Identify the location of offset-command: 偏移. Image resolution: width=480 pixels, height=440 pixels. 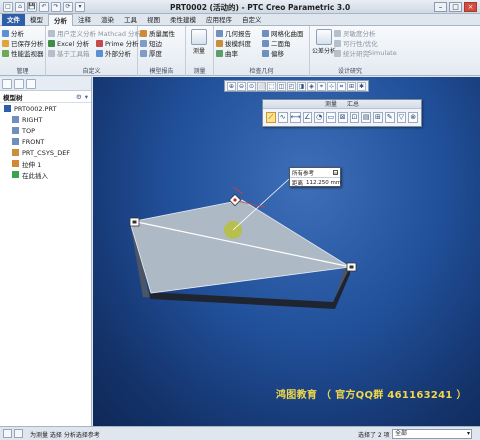
(285, 53).